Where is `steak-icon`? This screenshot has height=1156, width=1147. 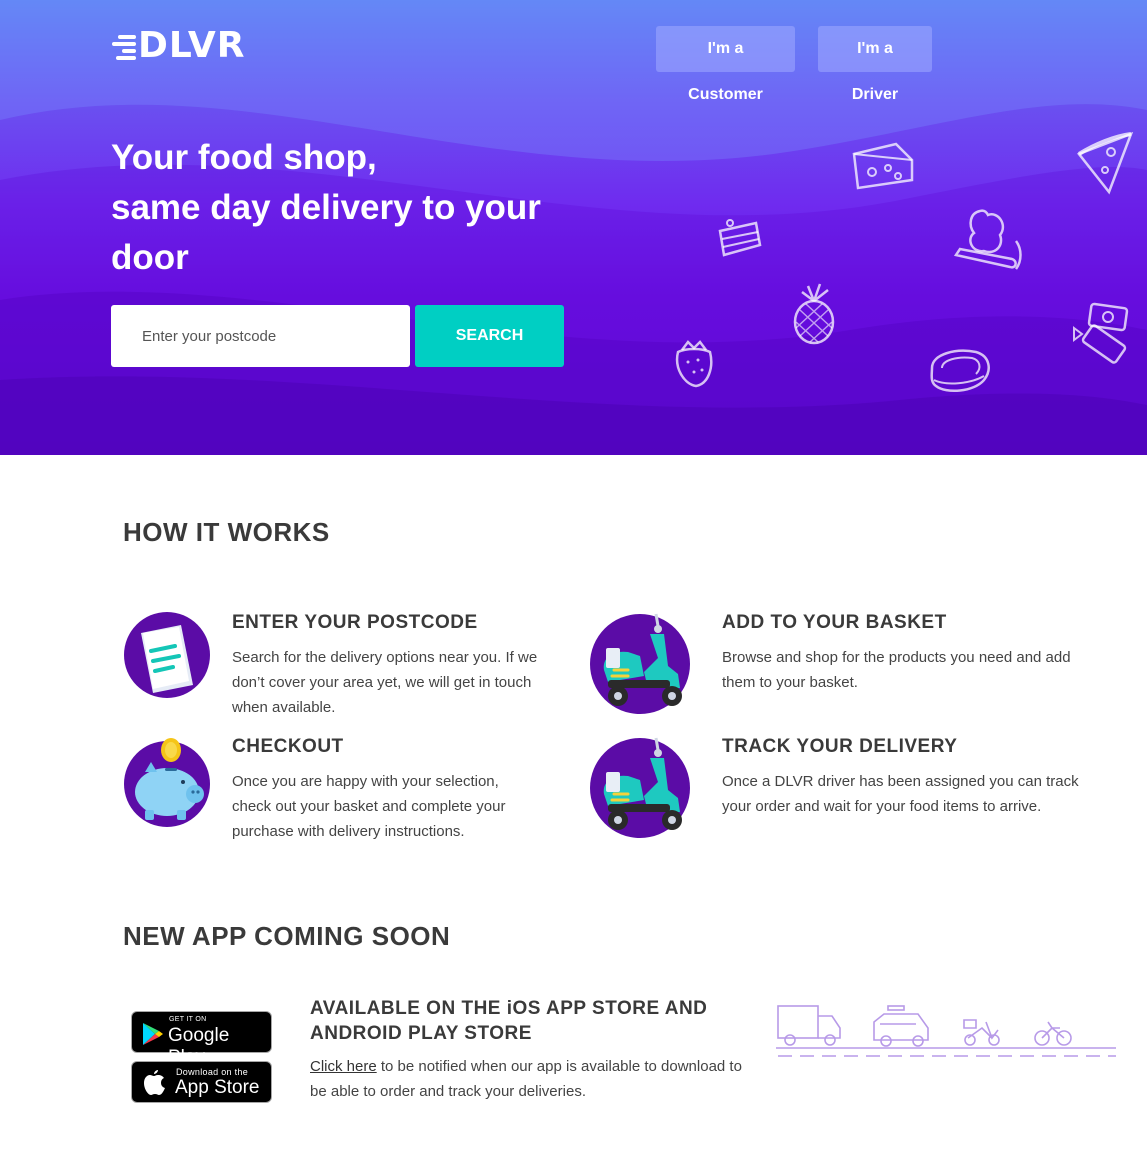
steak-icon is located at coordinates (960, 371).